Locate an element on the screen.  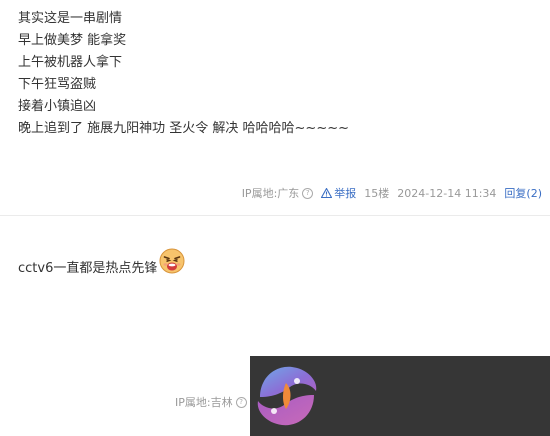
ip-location: IP属地:广东 ? is located at coordinates (278, 193).